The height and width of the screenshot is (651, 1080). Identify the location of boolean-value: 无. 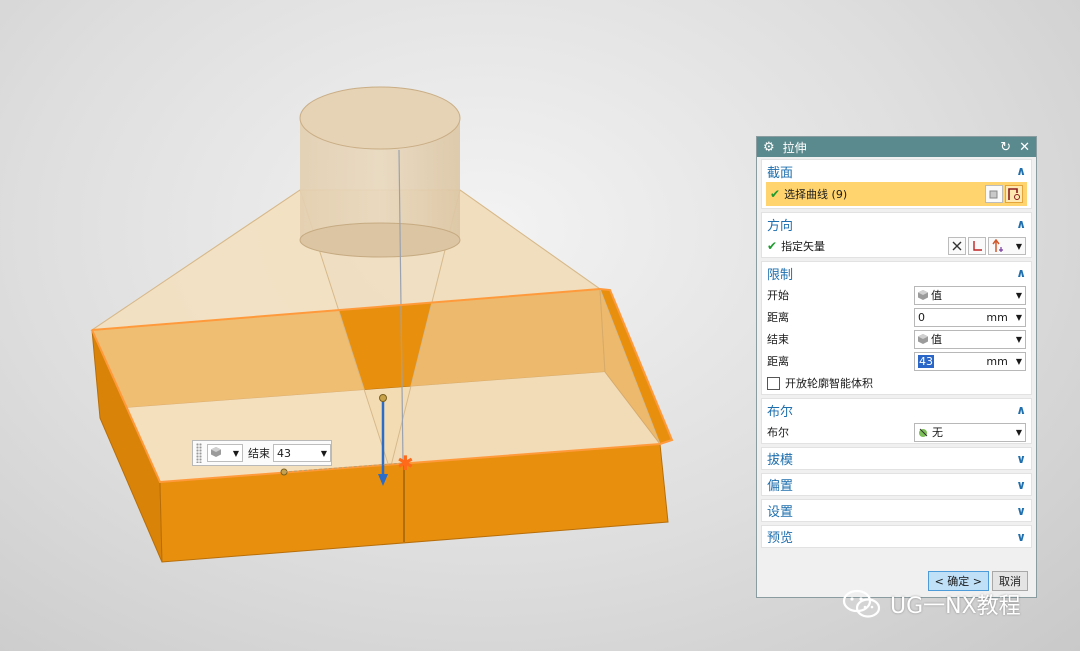
(937, 432).